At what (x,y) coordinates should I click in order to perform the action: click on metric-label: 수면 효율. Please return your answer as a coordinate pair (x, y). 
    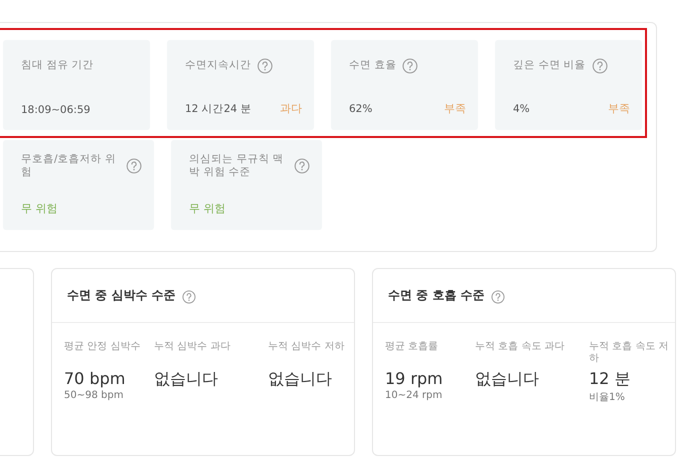
    Looking at the image, I should click on (372, 66).